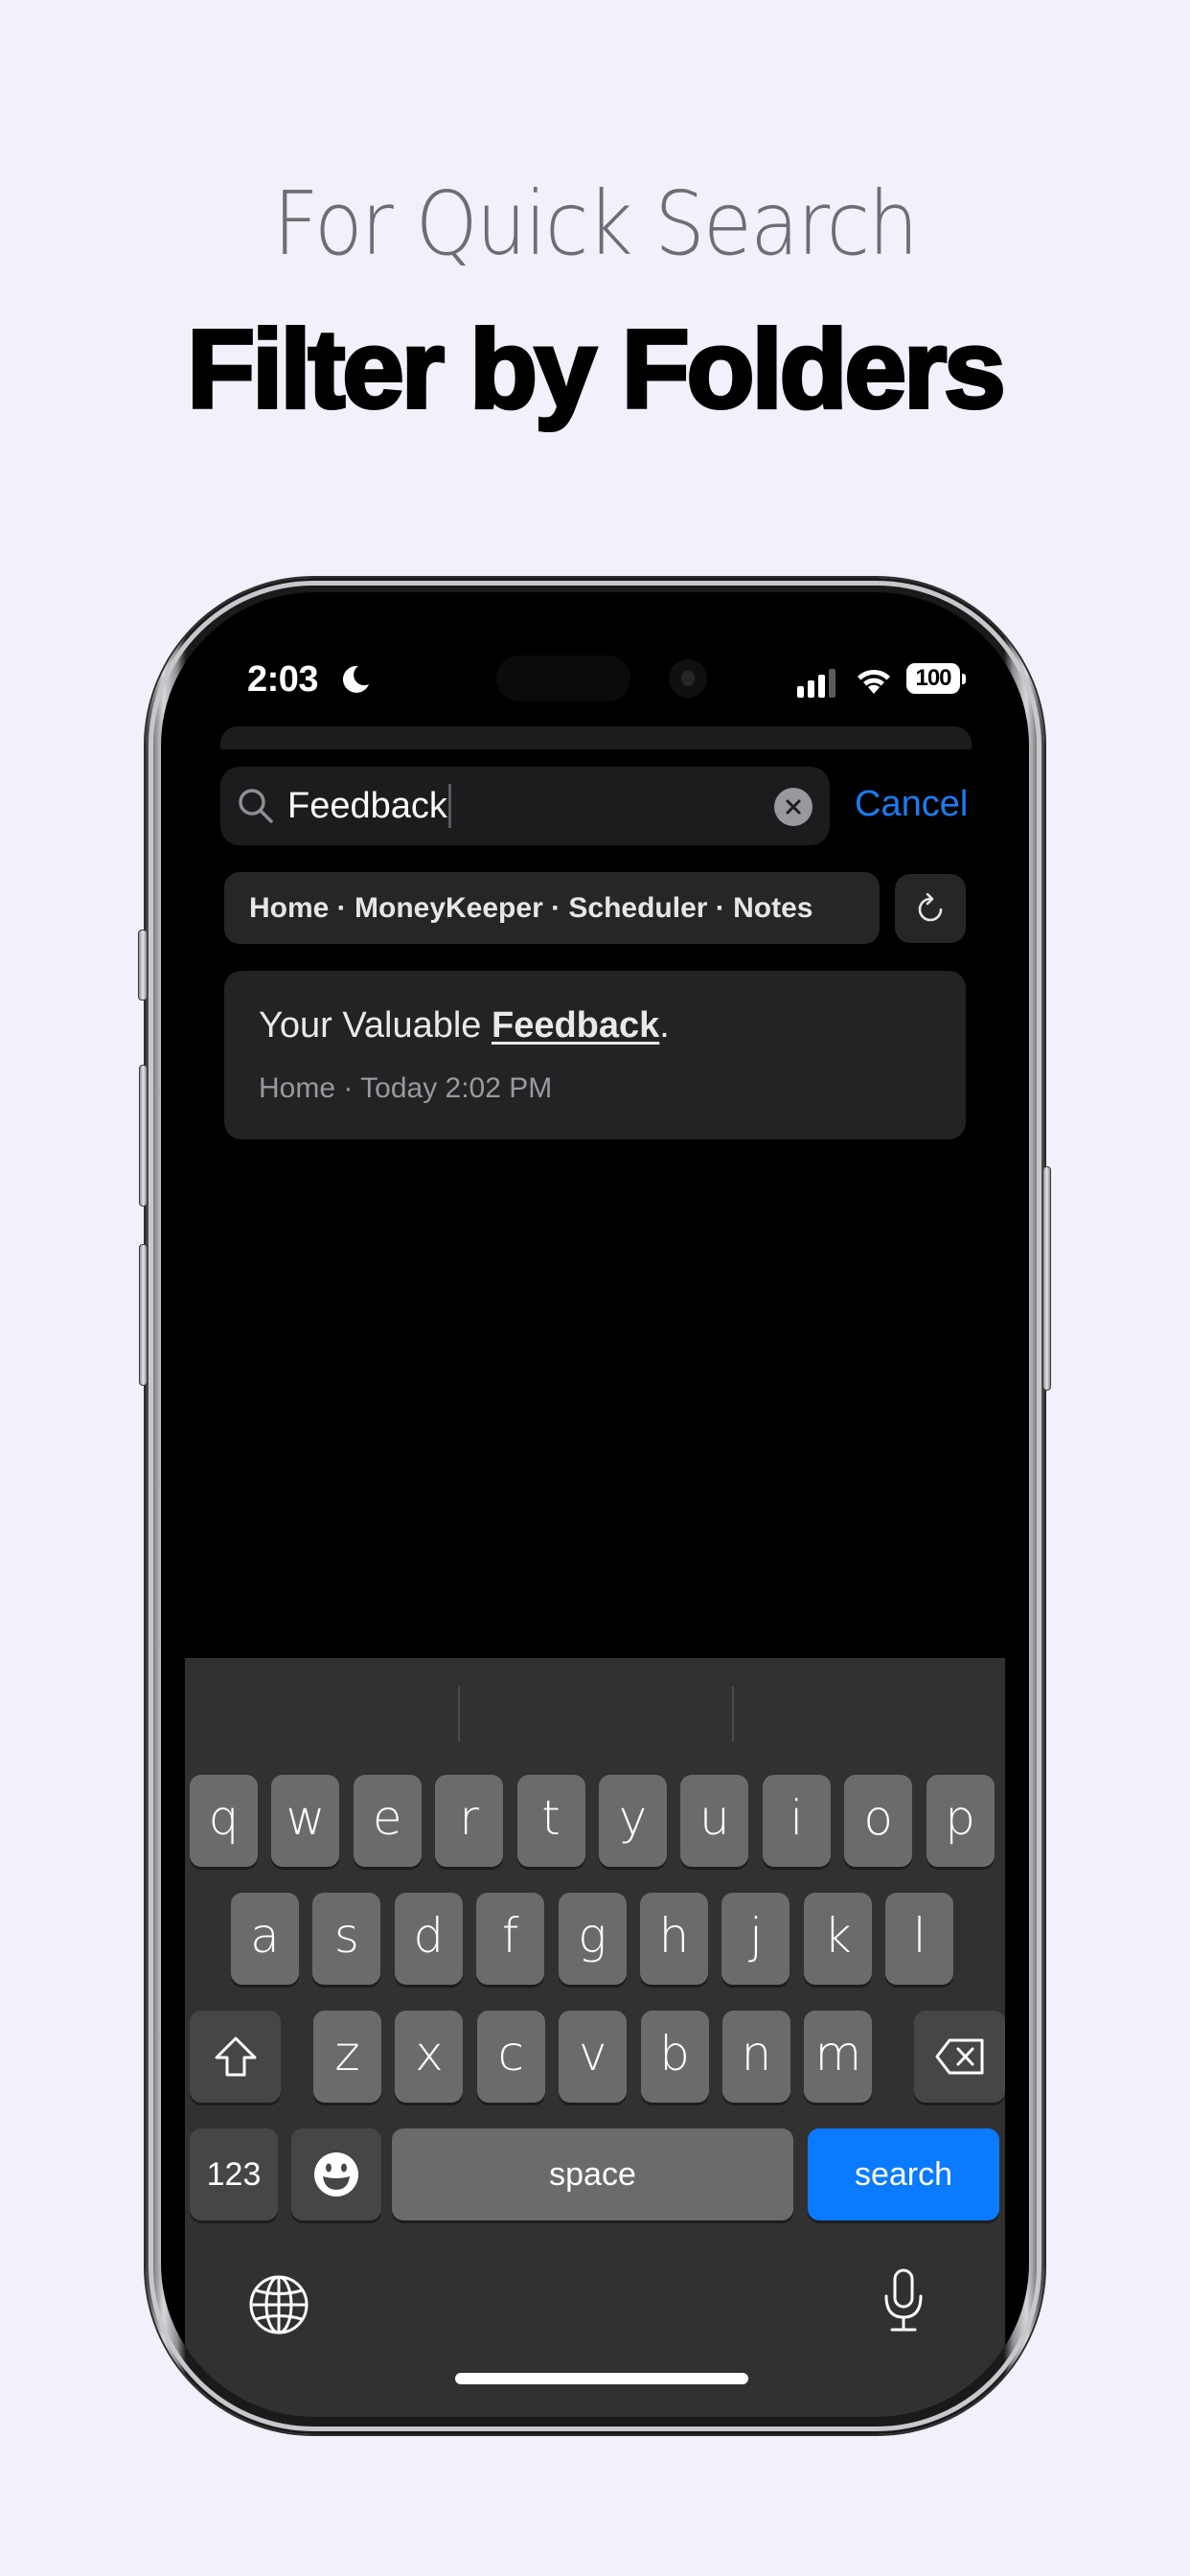  I want to click on wifi-icon, so click(874, 681).